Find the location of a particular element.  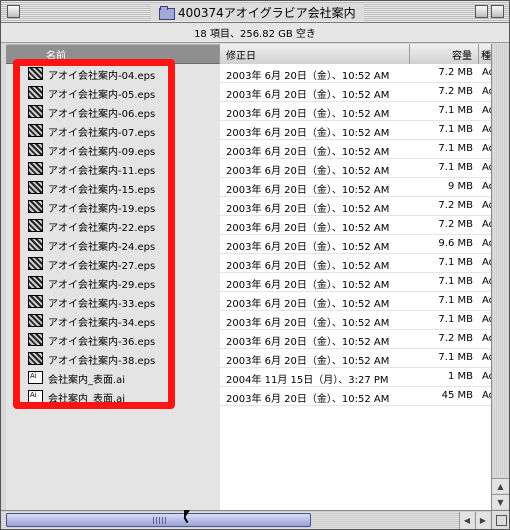

column-header-size: 容量 is located at coordinates (444, 54).